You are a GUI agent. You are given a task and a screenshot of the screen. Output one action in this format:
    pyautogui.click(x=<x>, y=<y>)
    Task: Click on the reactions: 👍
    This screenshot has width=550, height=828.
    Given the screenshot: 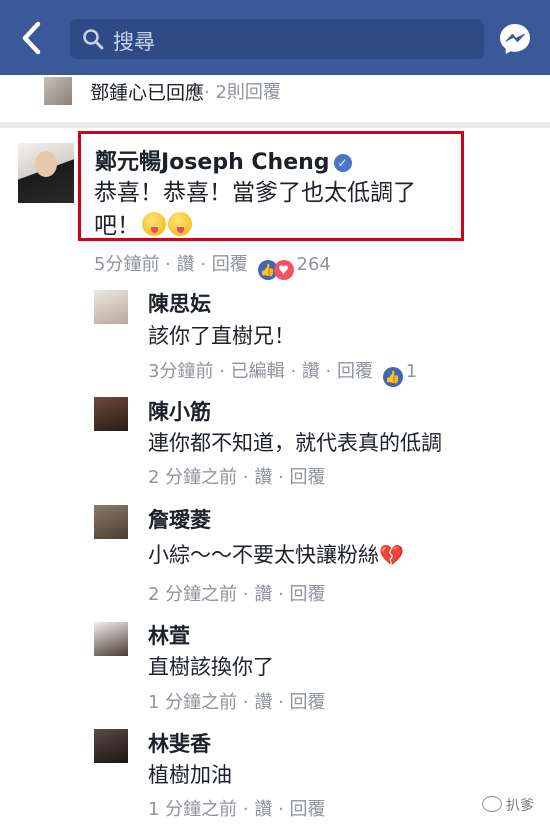 What is the action you would take?
    pyautogui.click(x=392, y=376)
    